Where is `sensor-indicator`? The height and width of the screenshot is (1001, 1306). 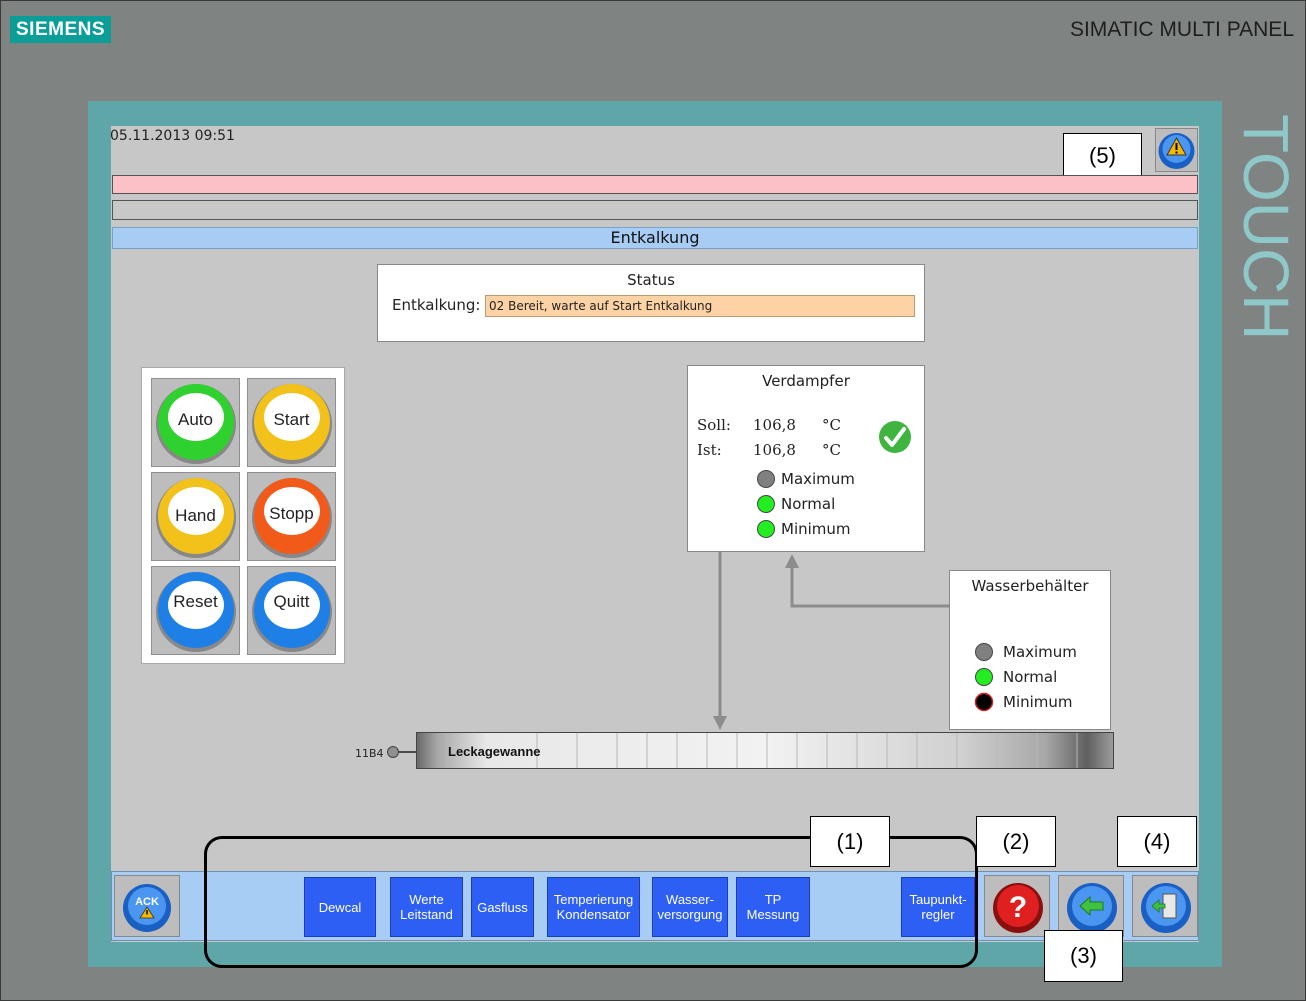
sensor-indicator is located at coordinates (401, 752).